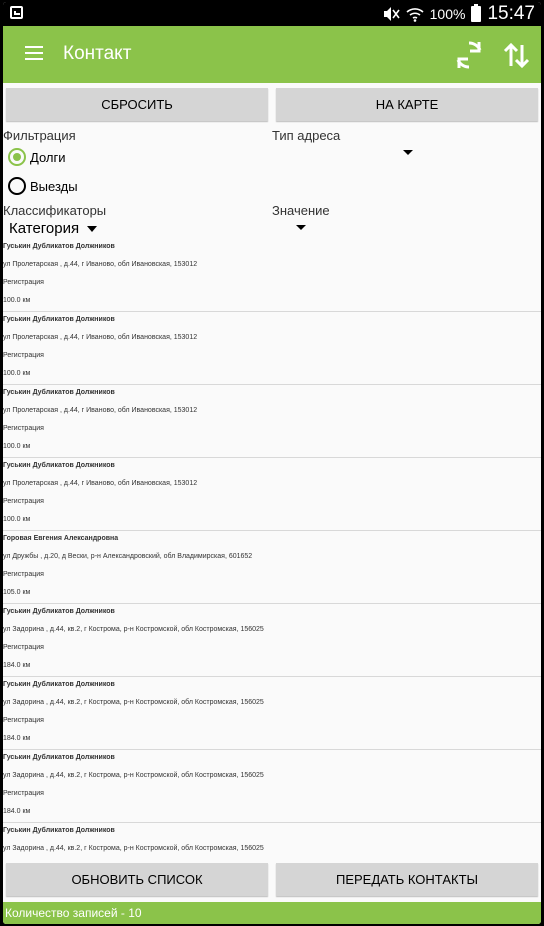  I want to click on clock: 15:47, so click(511, 13).